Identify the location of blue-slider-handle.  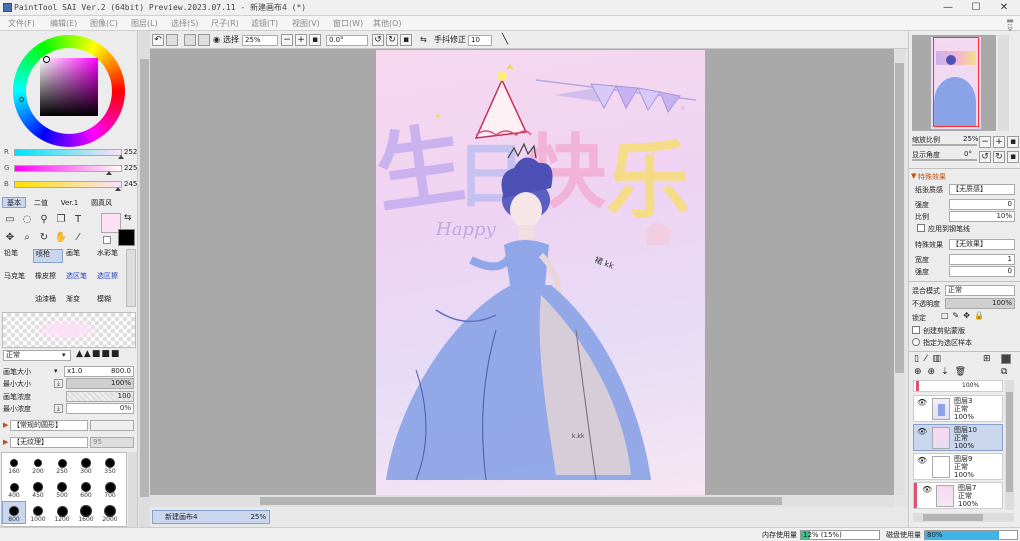
(117, 189).